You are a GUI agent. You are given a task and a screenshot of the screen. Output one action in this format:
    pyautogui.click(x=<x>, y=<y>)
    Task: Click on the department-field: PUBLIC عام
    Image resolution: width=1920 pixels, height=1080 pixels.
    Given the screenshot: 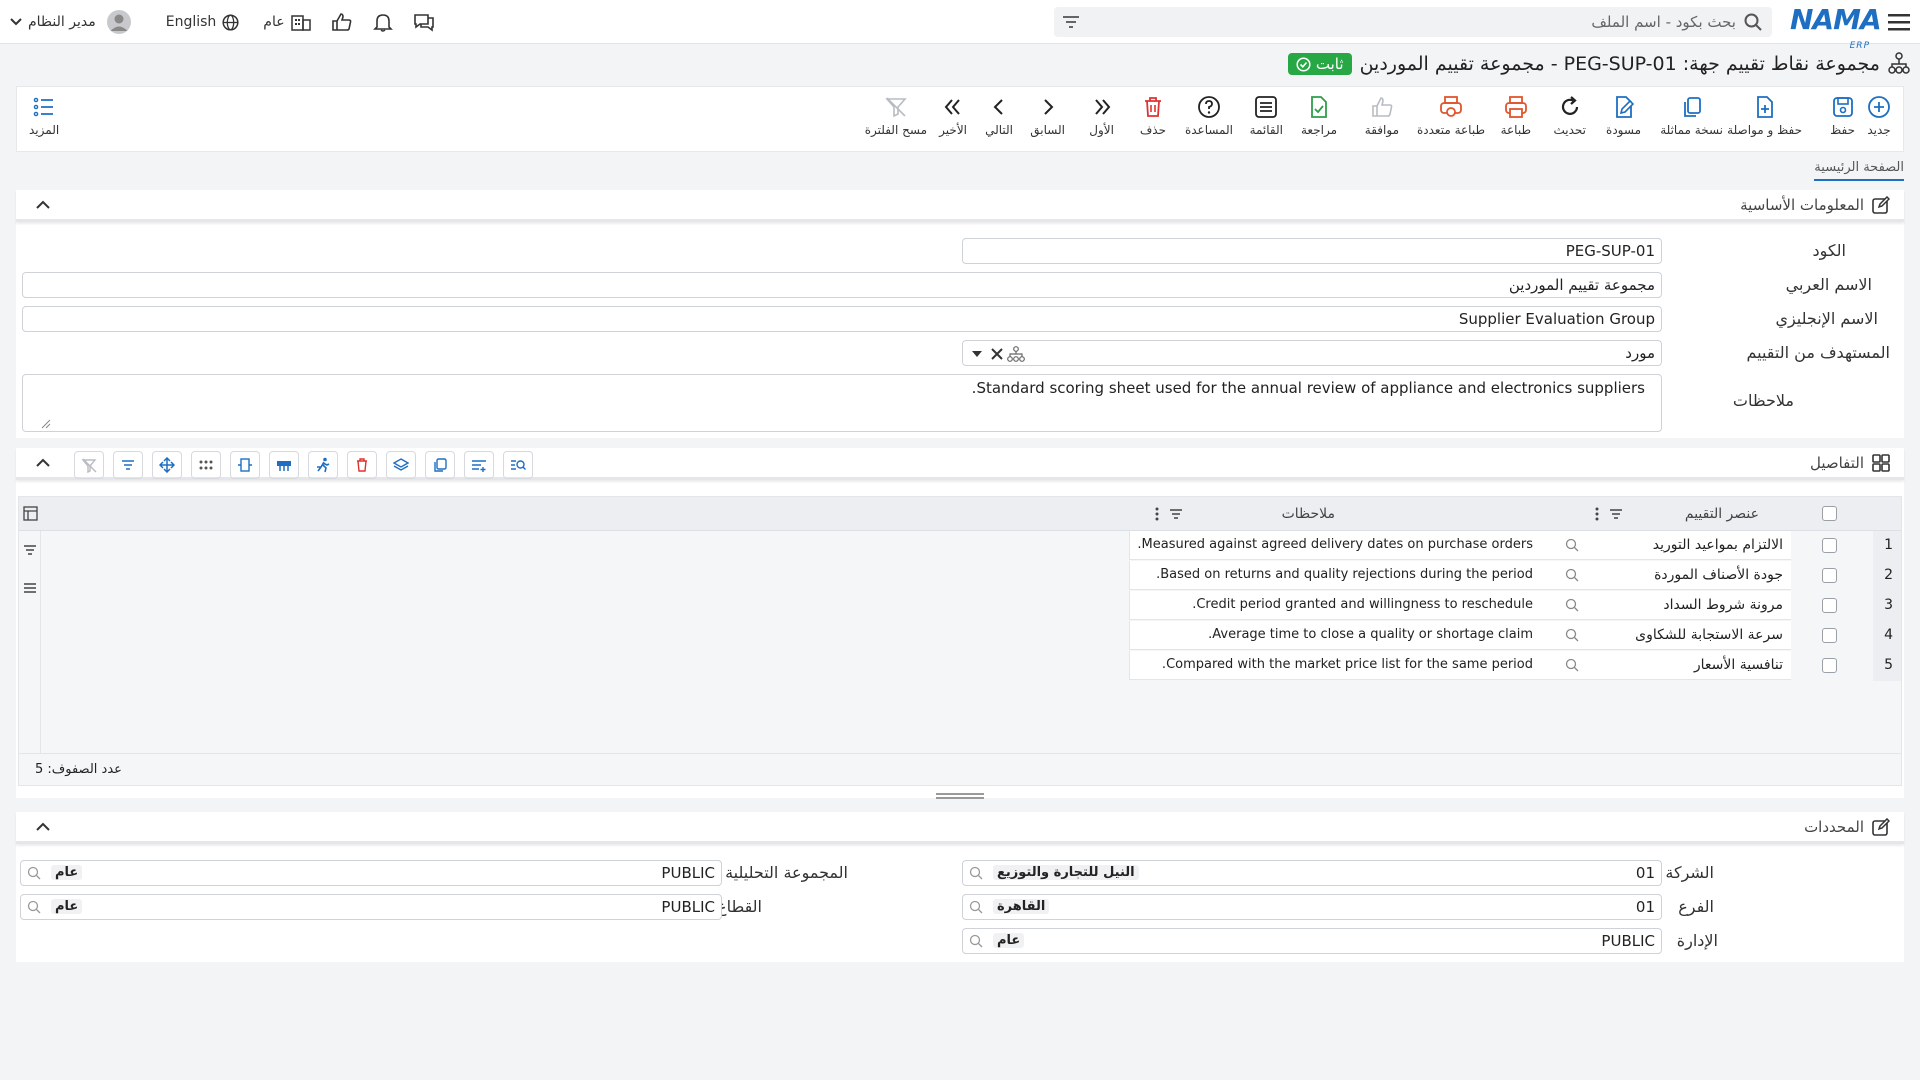 What is the action you would take?
    pyautogui.click(x=1312, y=941)
    